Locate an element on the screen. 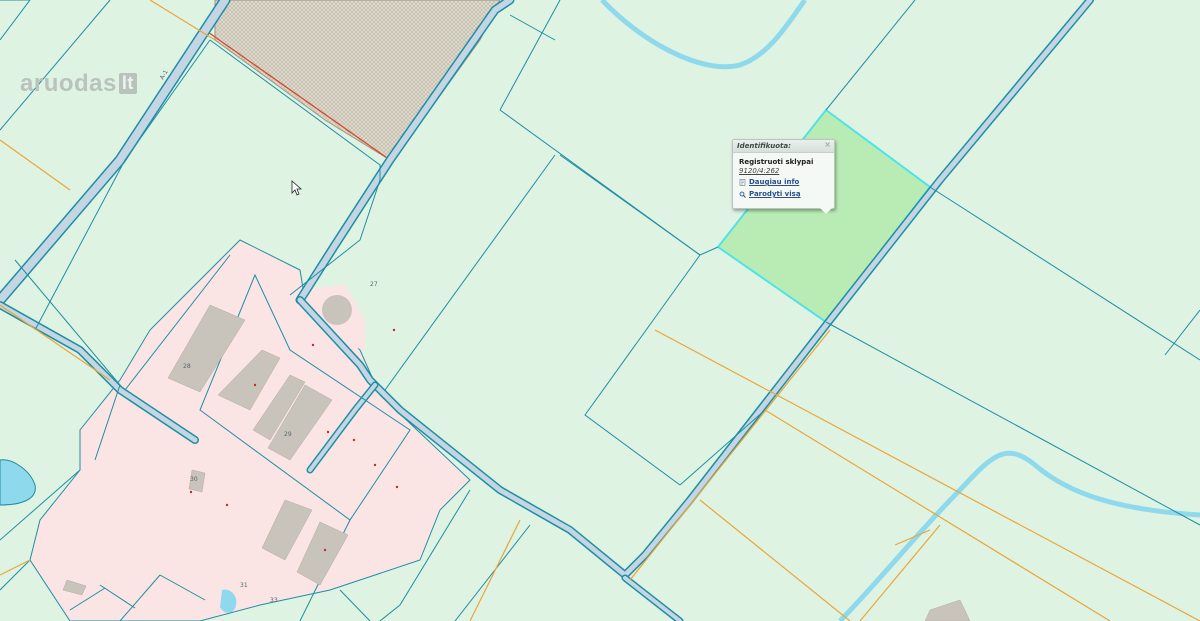 The image size is (1200, 621). lot-number: 31 is located at coordinates (244, 585).